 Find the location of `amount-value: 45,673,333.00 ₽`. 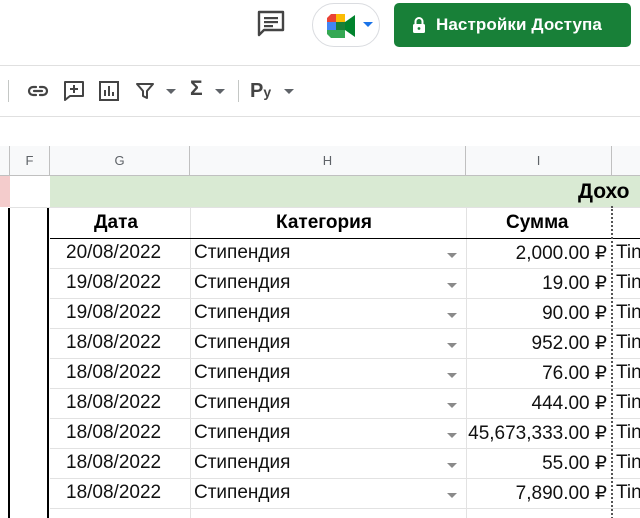

amount-value: 45,673,333.00 ₽ is located at coordinates (537, 433).